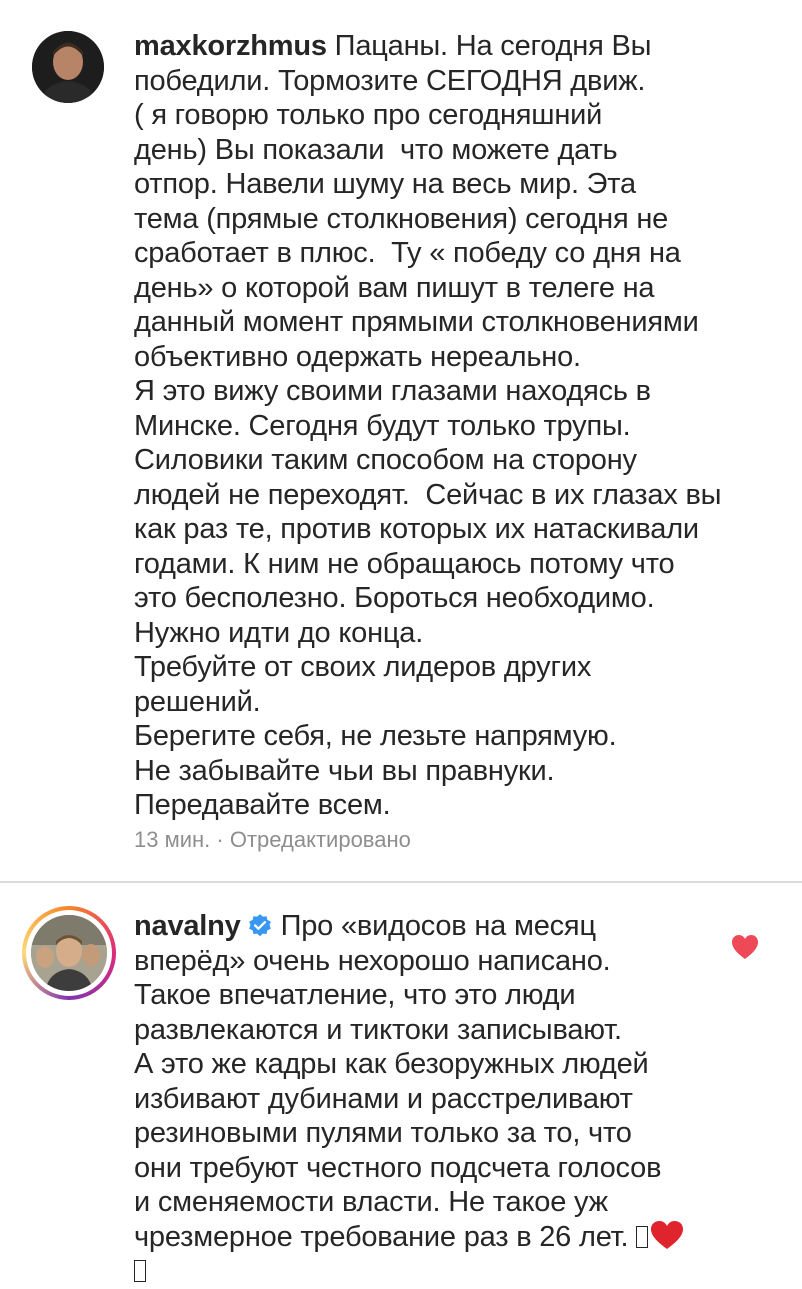 The height and width of the screenshot is (1289, 802). What do you see at coordinates (187, 926) in the screenshot?
I see `username: navalny` at bounding box center [187, 926].